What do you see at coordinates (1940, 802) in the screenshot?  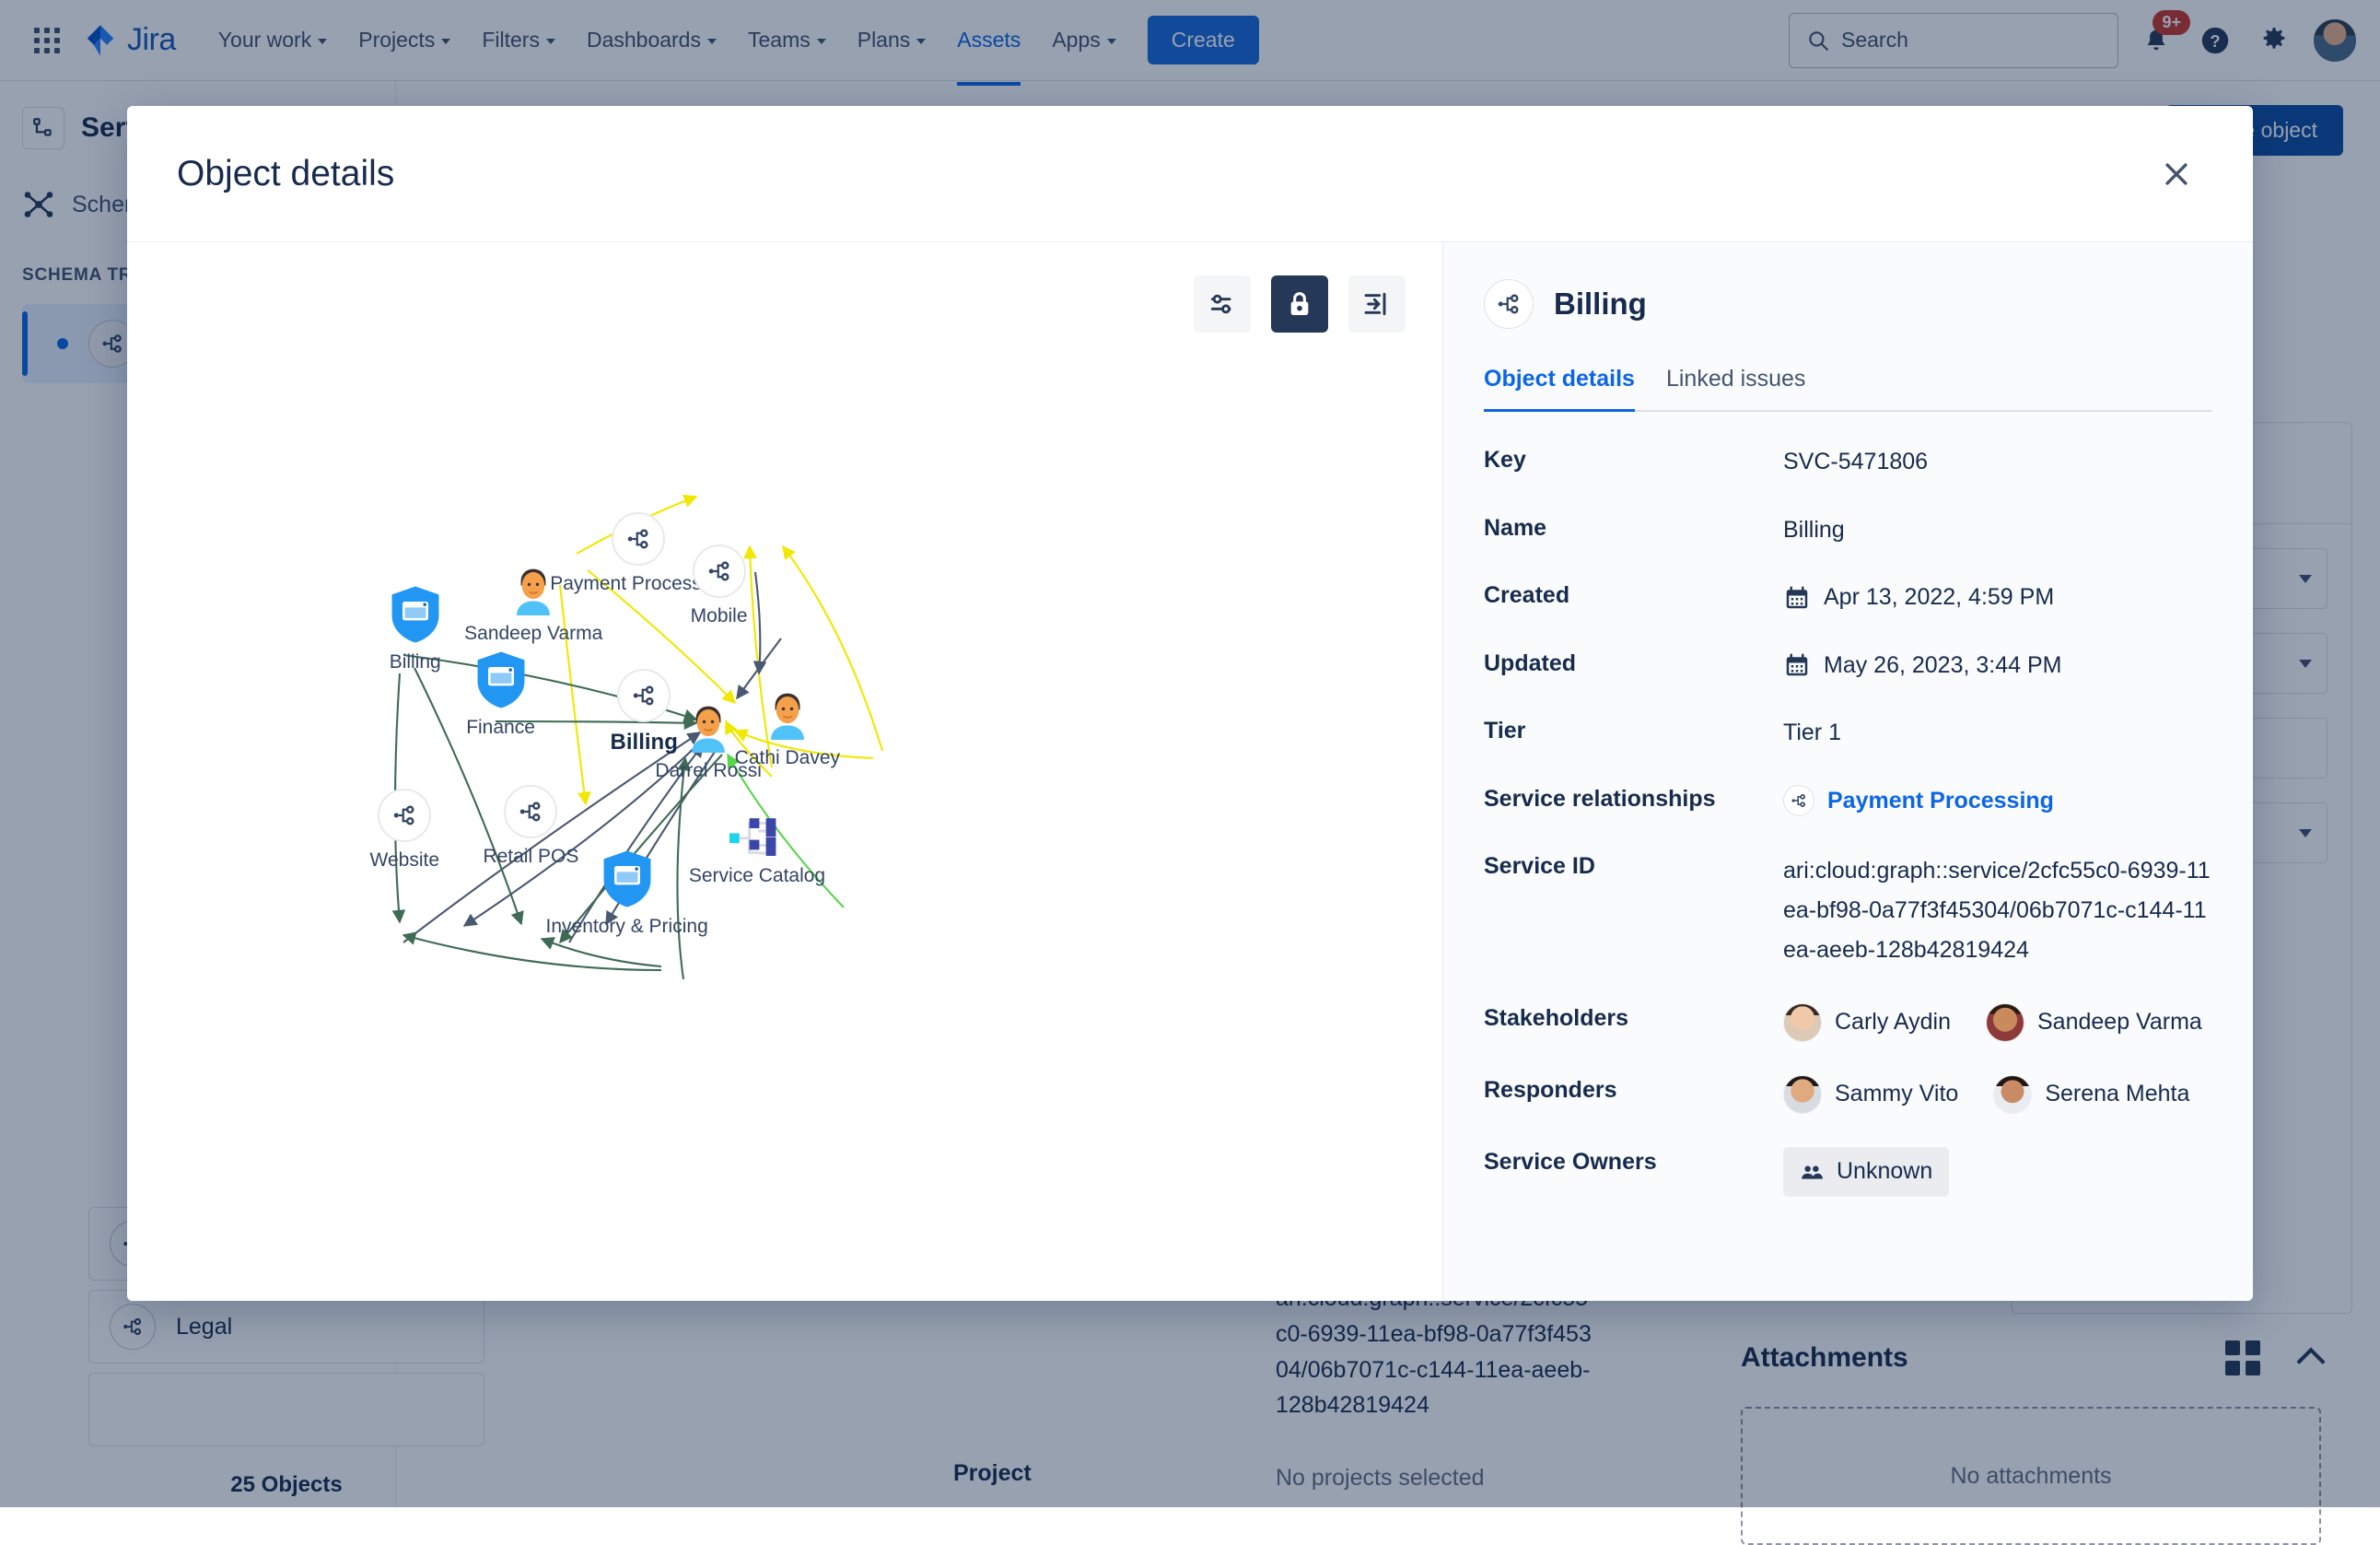 I see `service-relationship-link: Payment Processing` at bounding box center [1940, 802].